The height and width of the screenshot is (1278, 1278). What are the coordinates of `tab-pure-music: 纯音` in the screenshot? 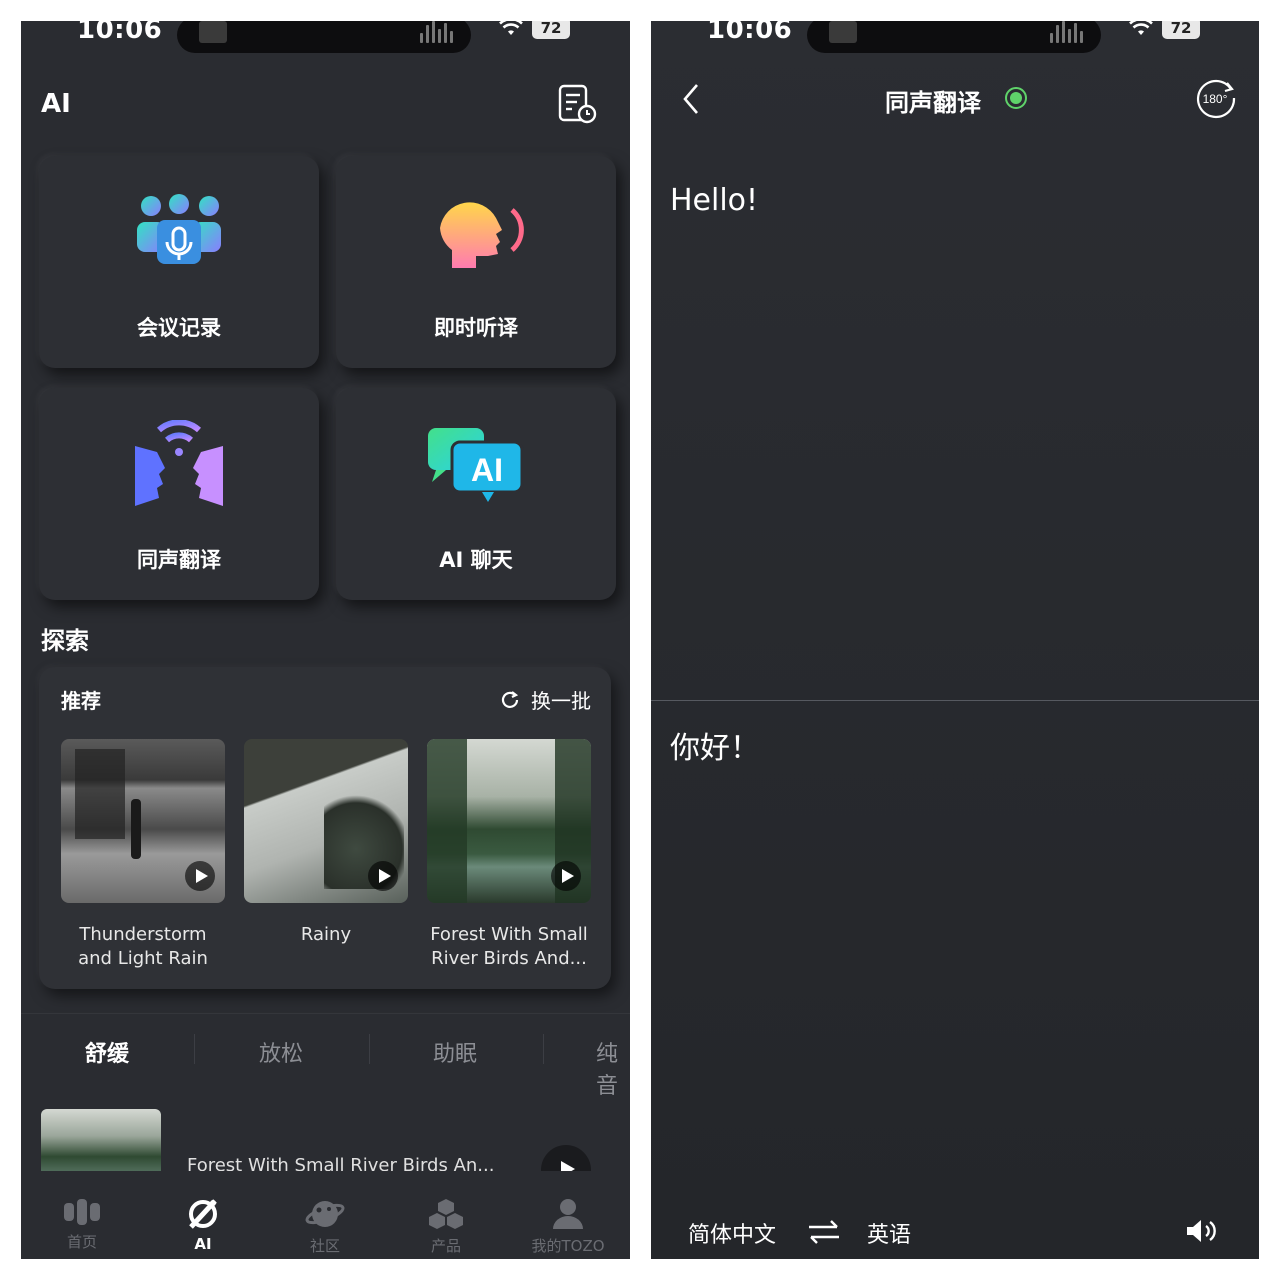 It's located at (613, 1068).